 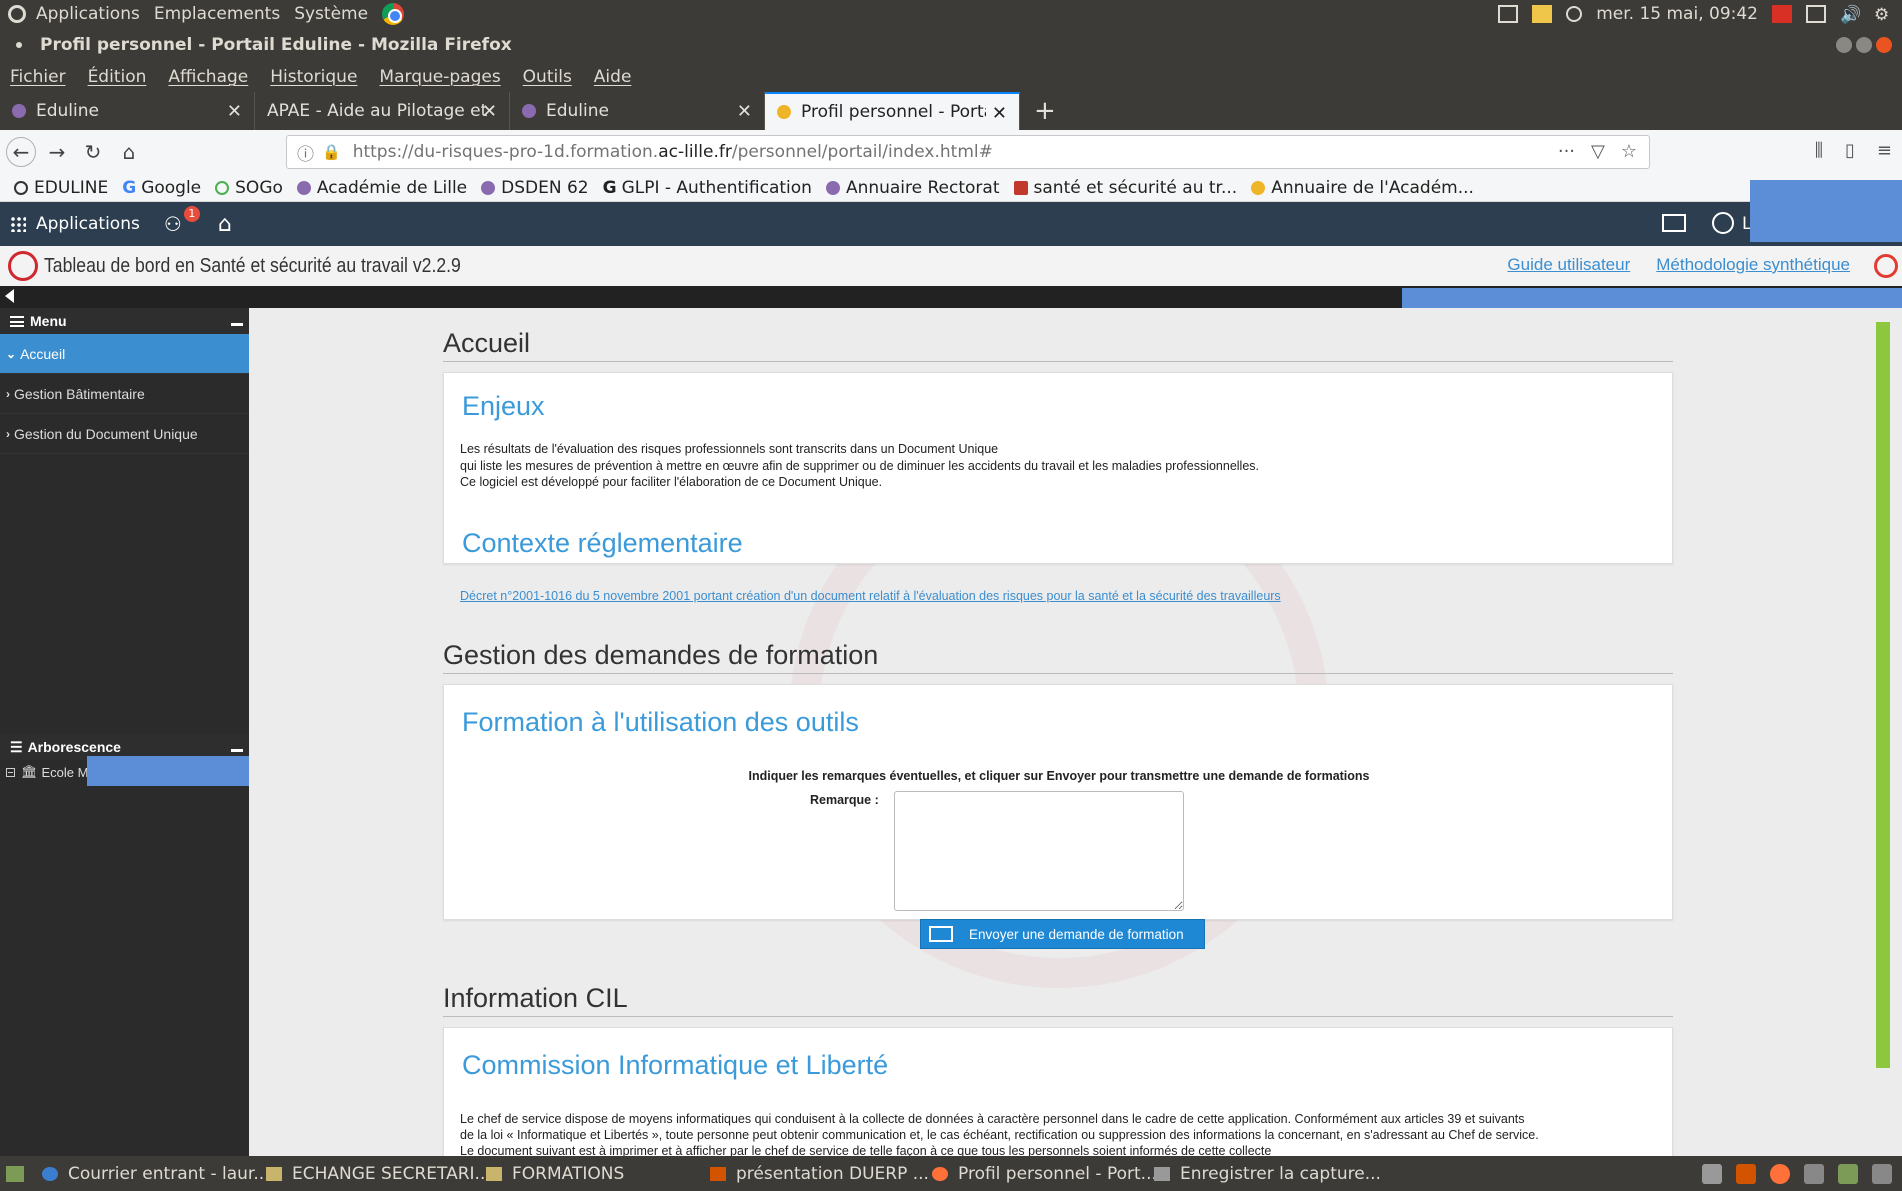 I want to click on tab-eduline-2: Eduline ✕, so click(x=637, y=111).